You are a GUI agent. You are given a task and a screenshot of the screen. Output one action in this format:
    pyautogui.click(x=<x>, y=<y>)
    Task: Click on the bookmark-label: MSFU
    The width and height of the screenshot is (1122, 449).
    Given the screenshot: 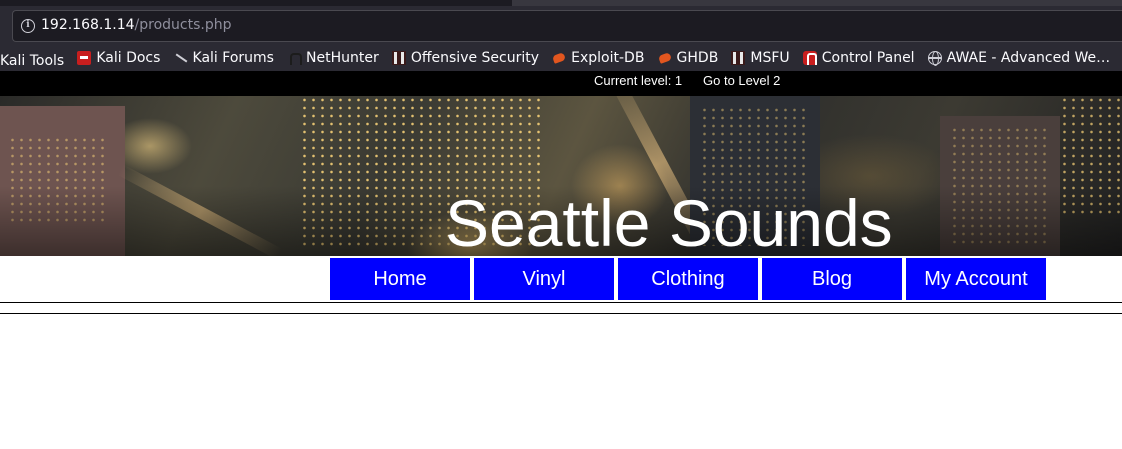 What is the action you would take?
    pyautogui.click(x=770, y=58)
    